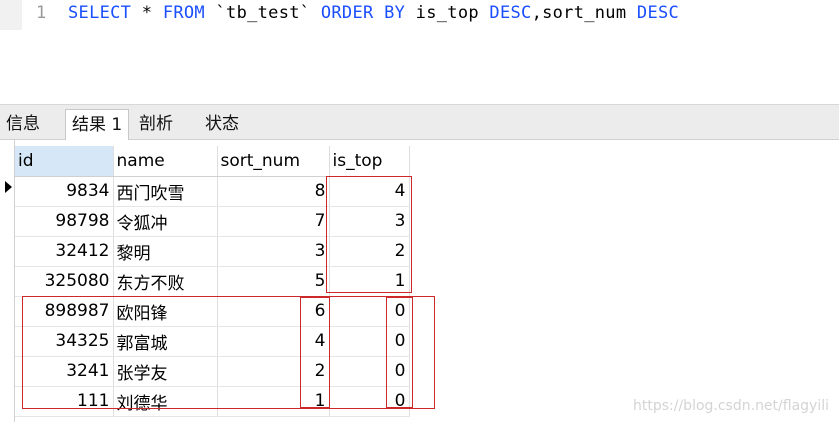 This screenshot has height=422, width=839. Describe the element at coordinates (64, 341) in the screenshot. I see `cell-id: 34325` at that location.